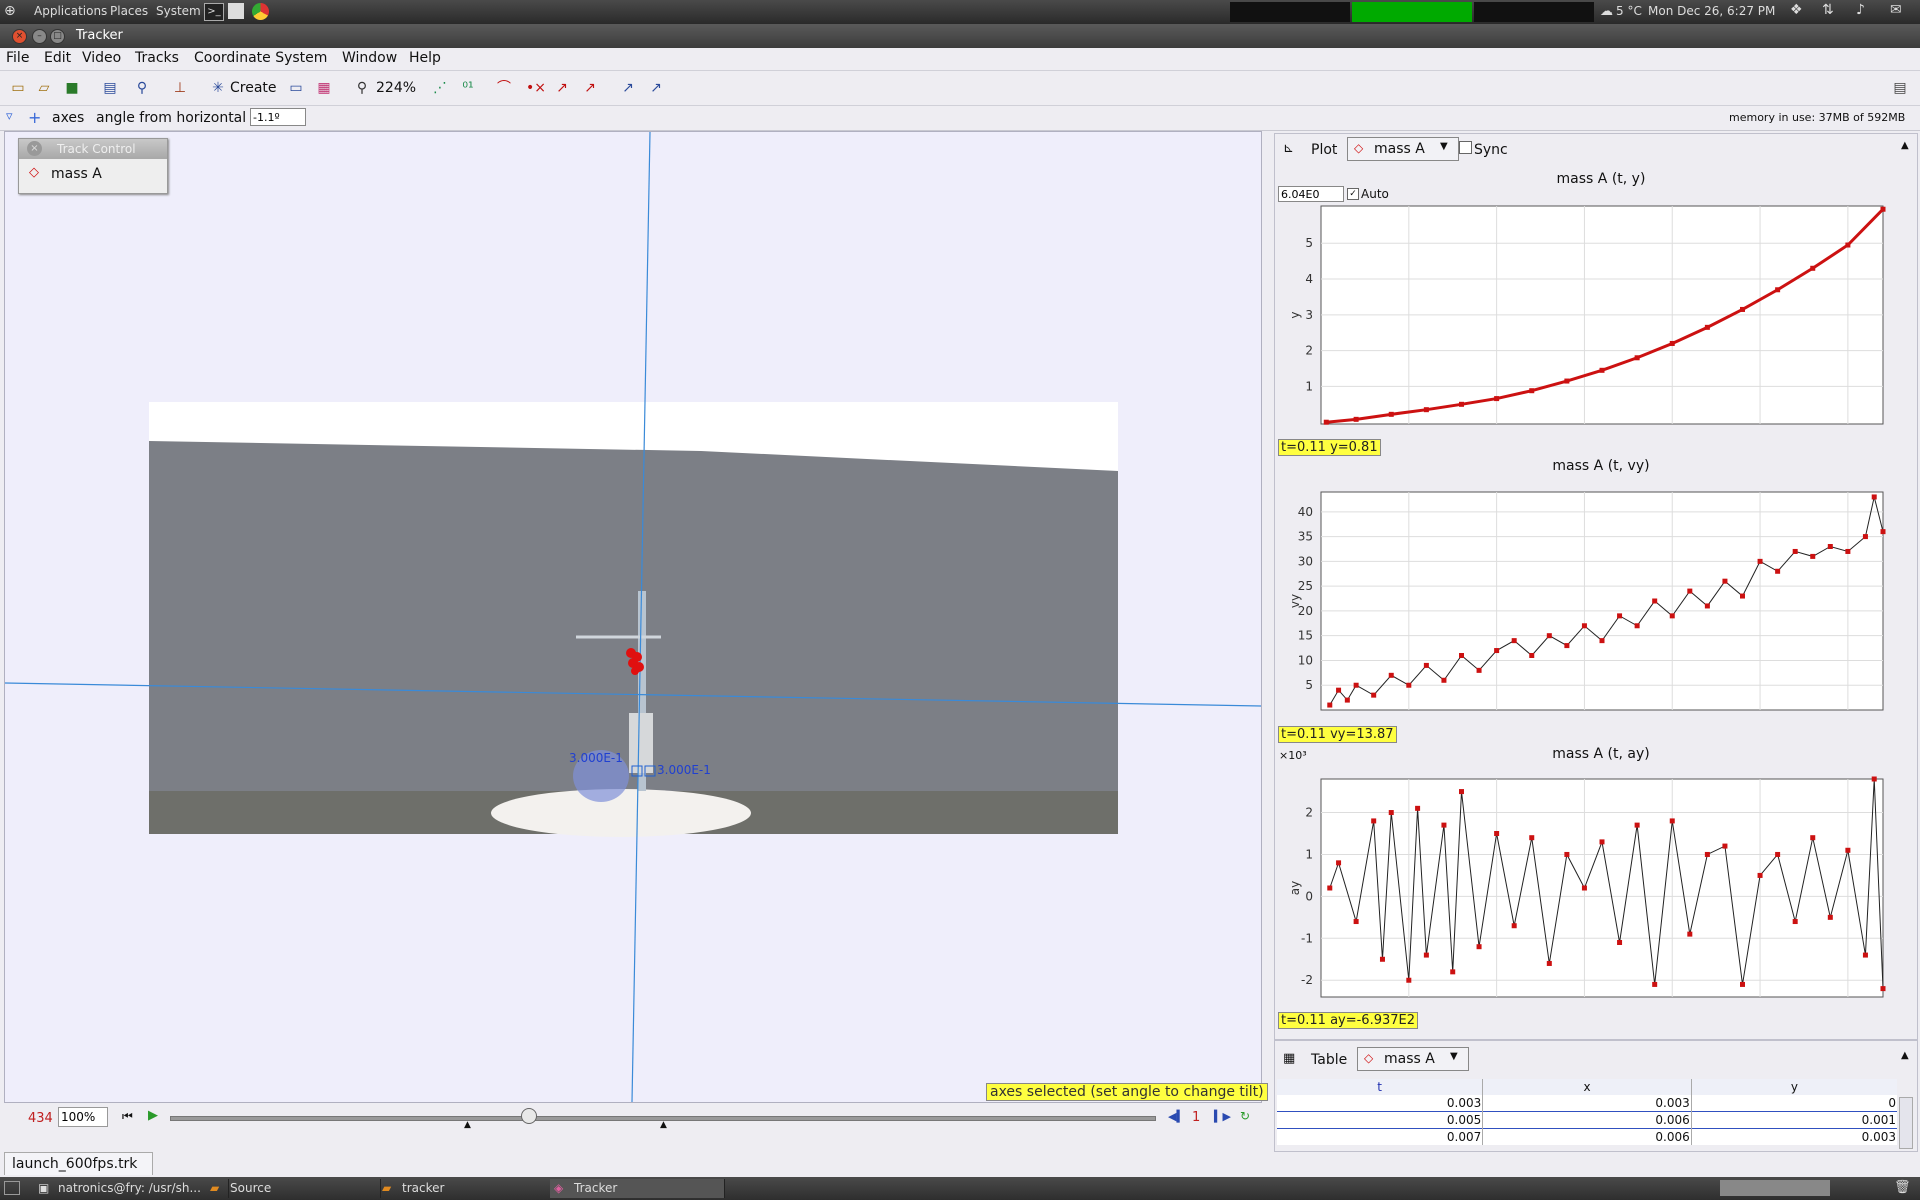 The width and height of the screenshot is (1920, 1200). I want to click on track-control-header: × Track Control, so click(93, 149).